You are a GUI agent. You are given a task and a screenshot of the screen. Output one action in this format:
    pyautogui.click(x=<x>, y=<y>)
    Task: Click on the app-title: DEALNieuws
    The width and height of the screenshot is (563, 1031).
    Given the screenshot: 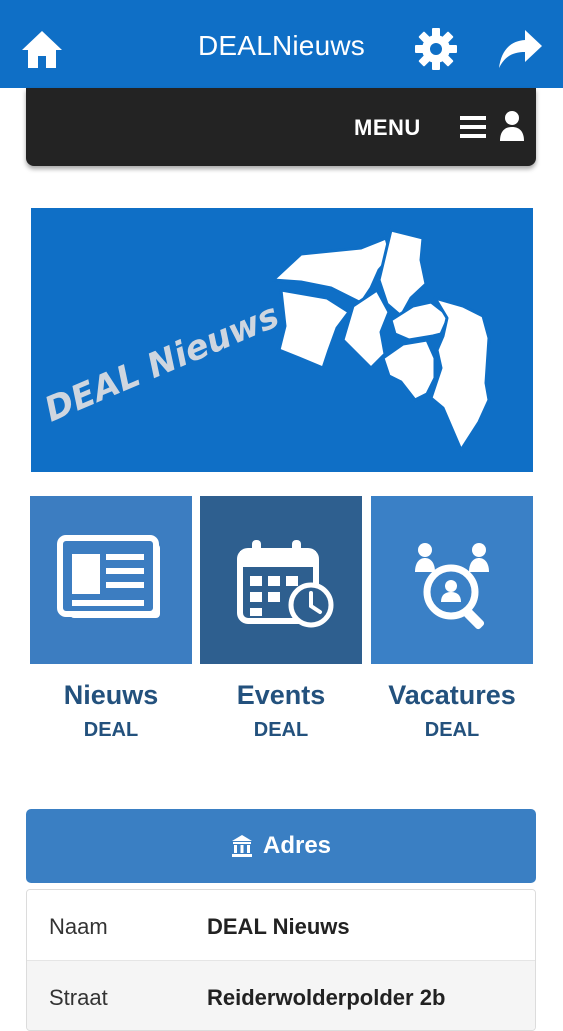 What is the action you would take?
    pyautogui.click(x=281, y=45)
    